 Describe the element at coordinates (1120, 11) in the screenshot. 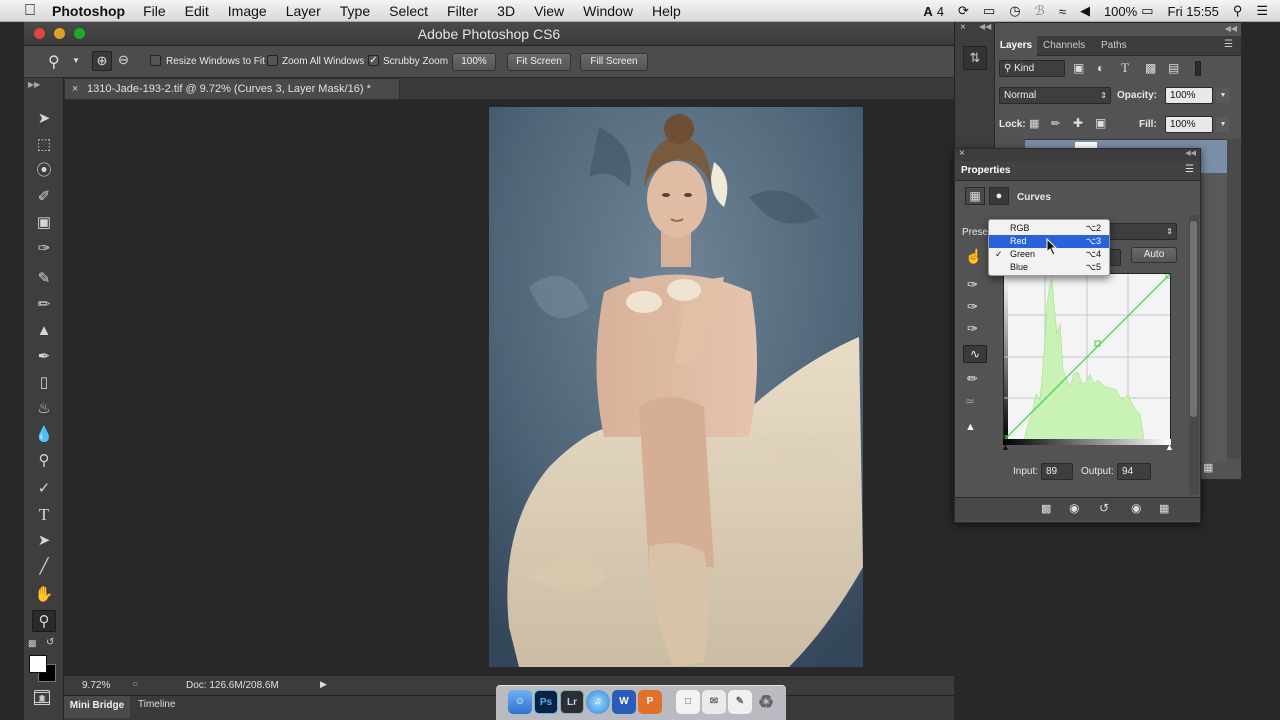

I see `battery-text: 100%` at that location.